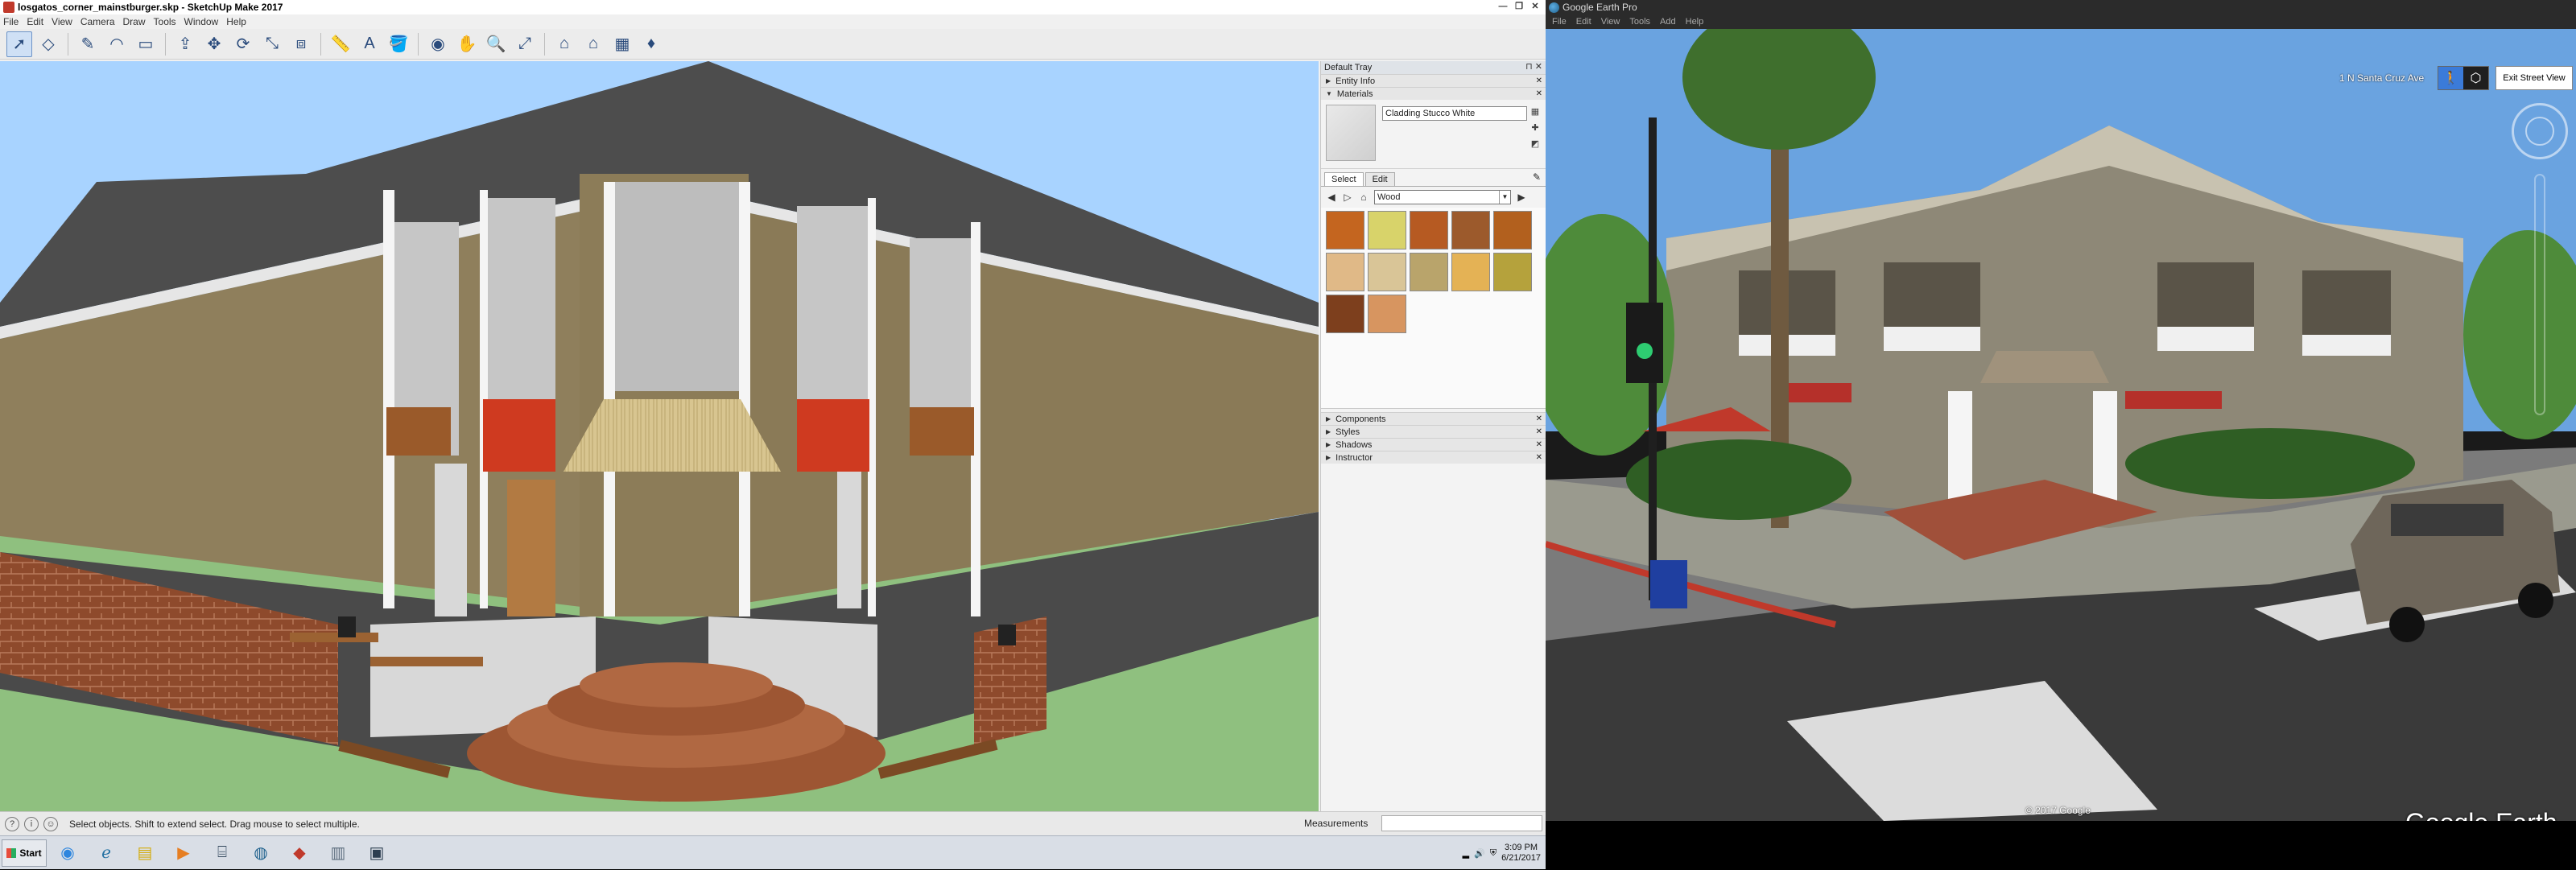  I want to click on ge-menu-add: Add, so click(1668, 22).